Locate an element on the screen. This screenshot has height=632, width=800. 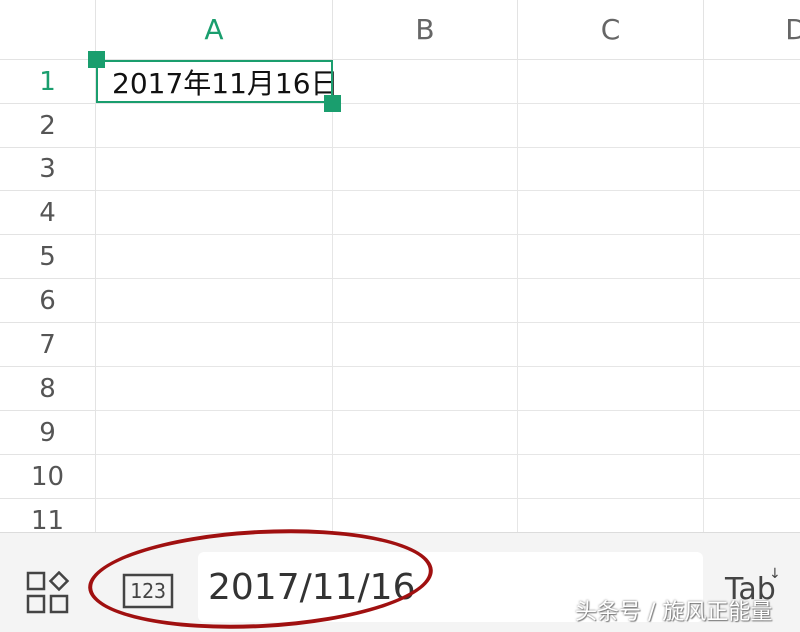
column-header-c: C is located at coordinates (611, 30).